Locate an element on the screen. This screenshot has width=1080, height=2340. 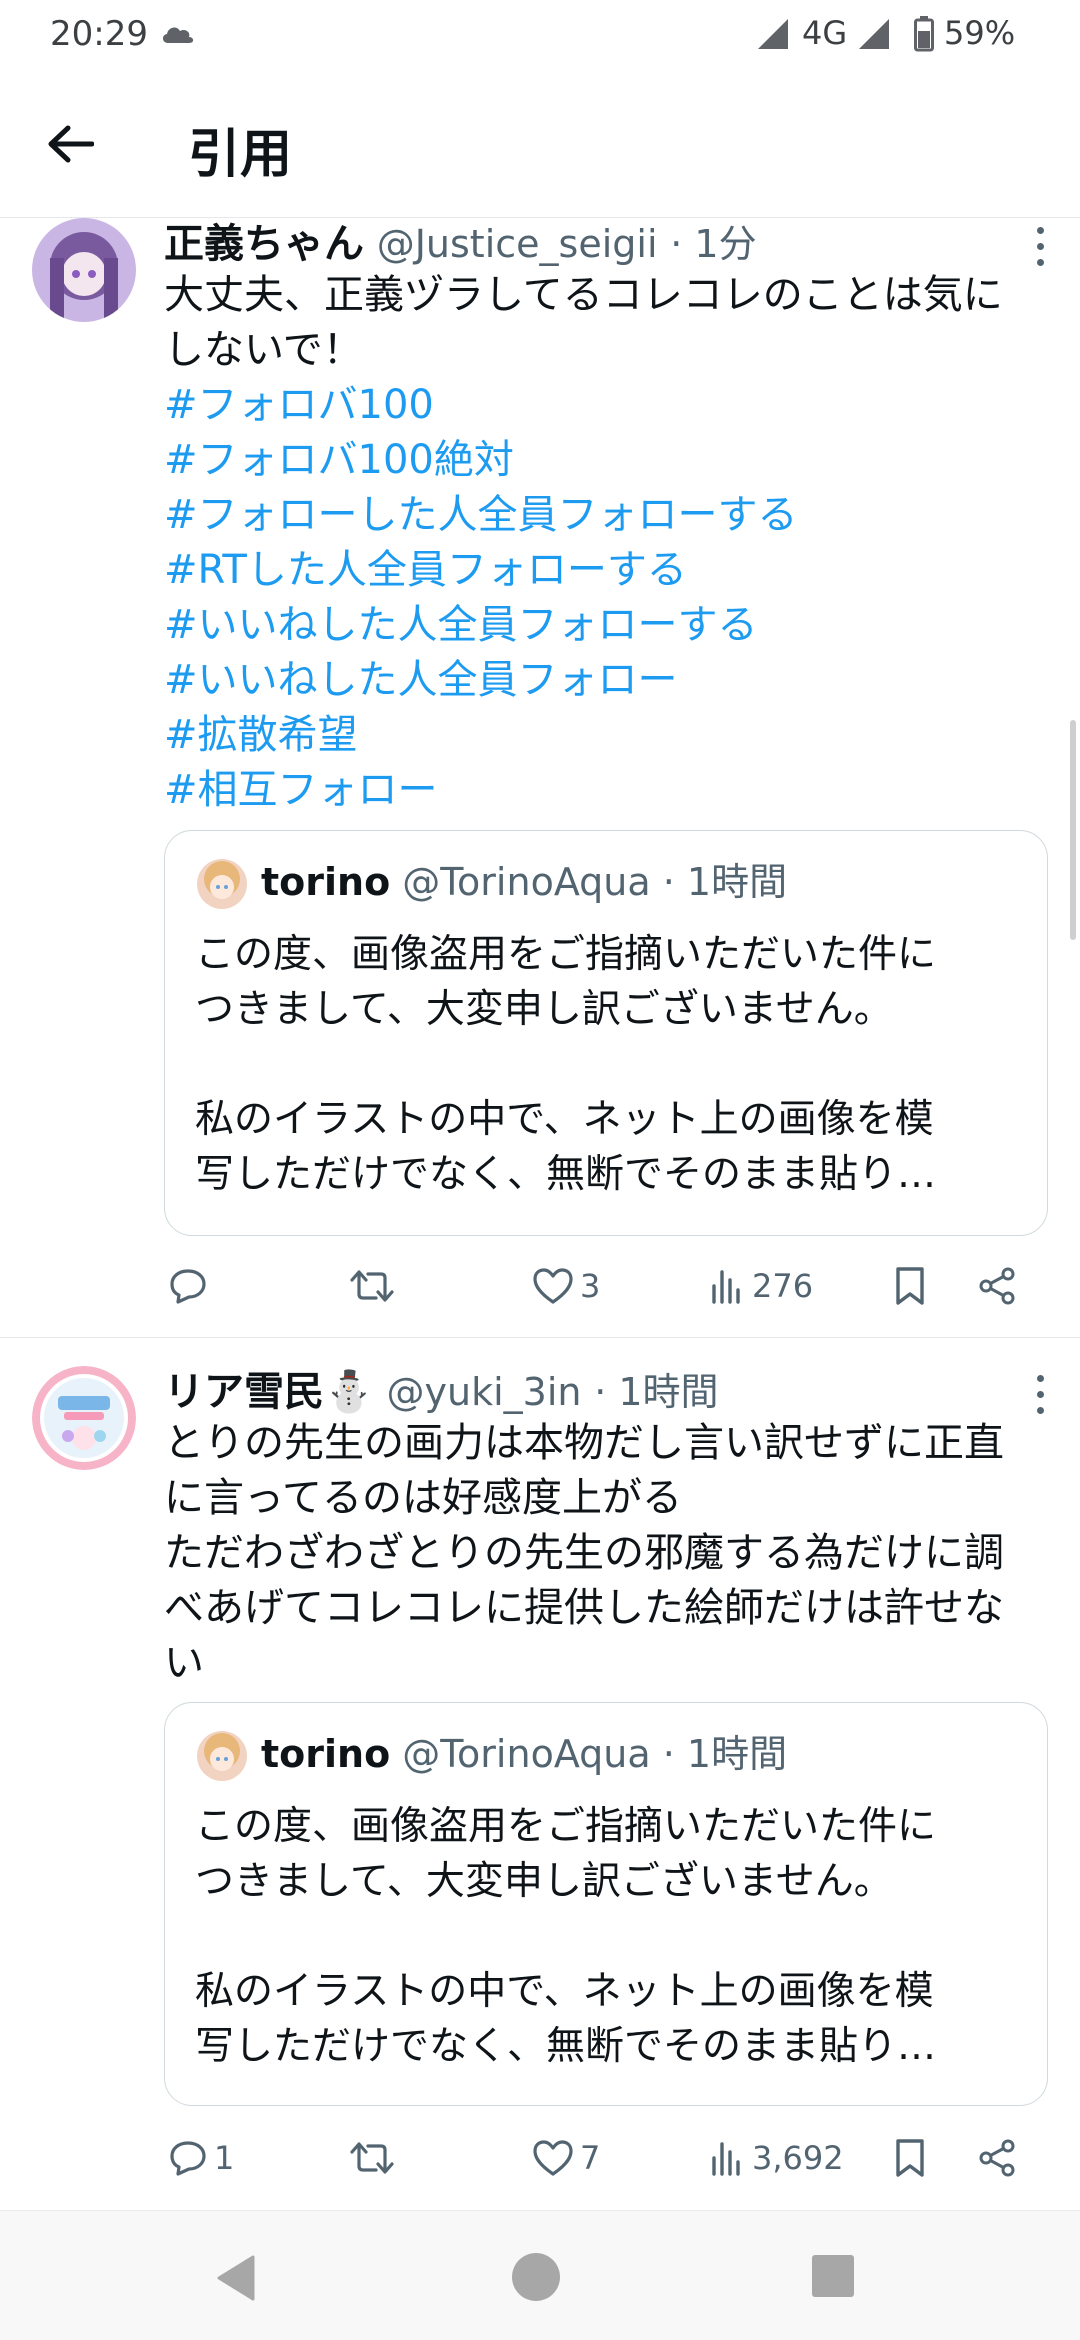
hashtag-link: #いいねした人全員フォローする is located at coordinates (609, 625).